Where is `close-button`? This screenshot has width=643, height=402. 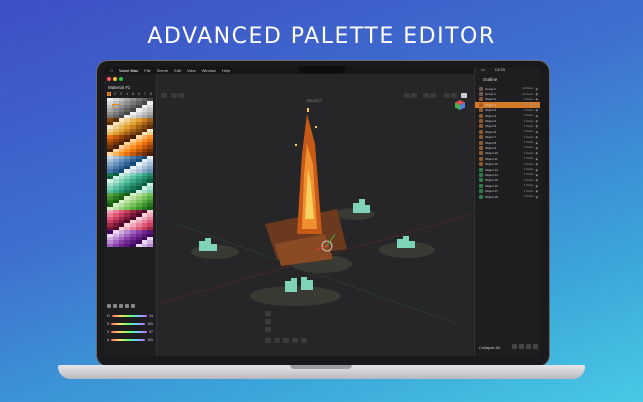 close-button is located at coordinates (109, 79).